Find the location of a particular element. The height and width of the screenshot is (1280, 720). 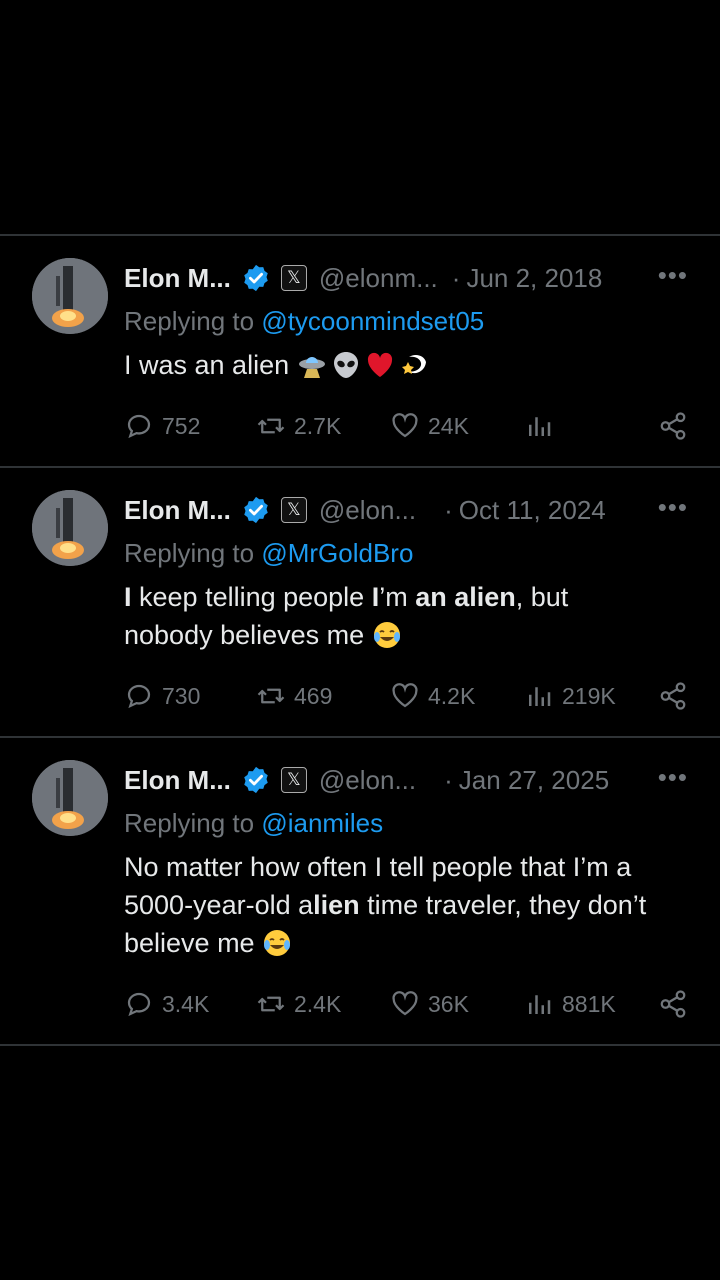

replying-to: Replying to @ianmiles is located at coordinates (253, 823).